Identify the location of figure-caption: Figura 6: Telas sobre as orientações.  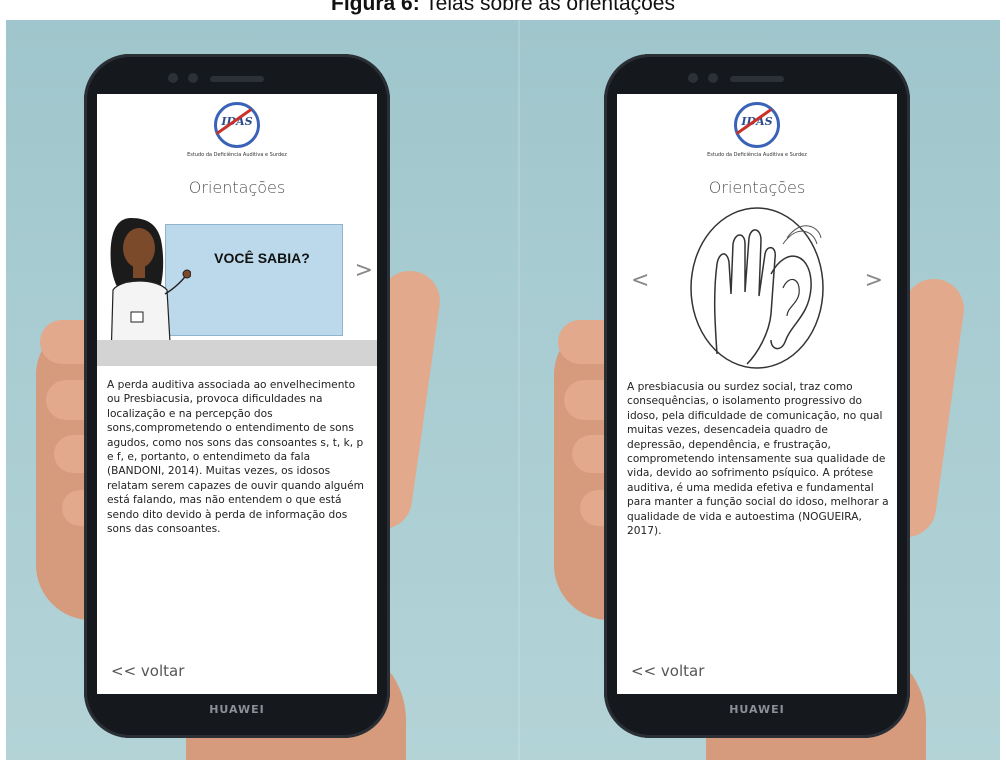
(503, 8).